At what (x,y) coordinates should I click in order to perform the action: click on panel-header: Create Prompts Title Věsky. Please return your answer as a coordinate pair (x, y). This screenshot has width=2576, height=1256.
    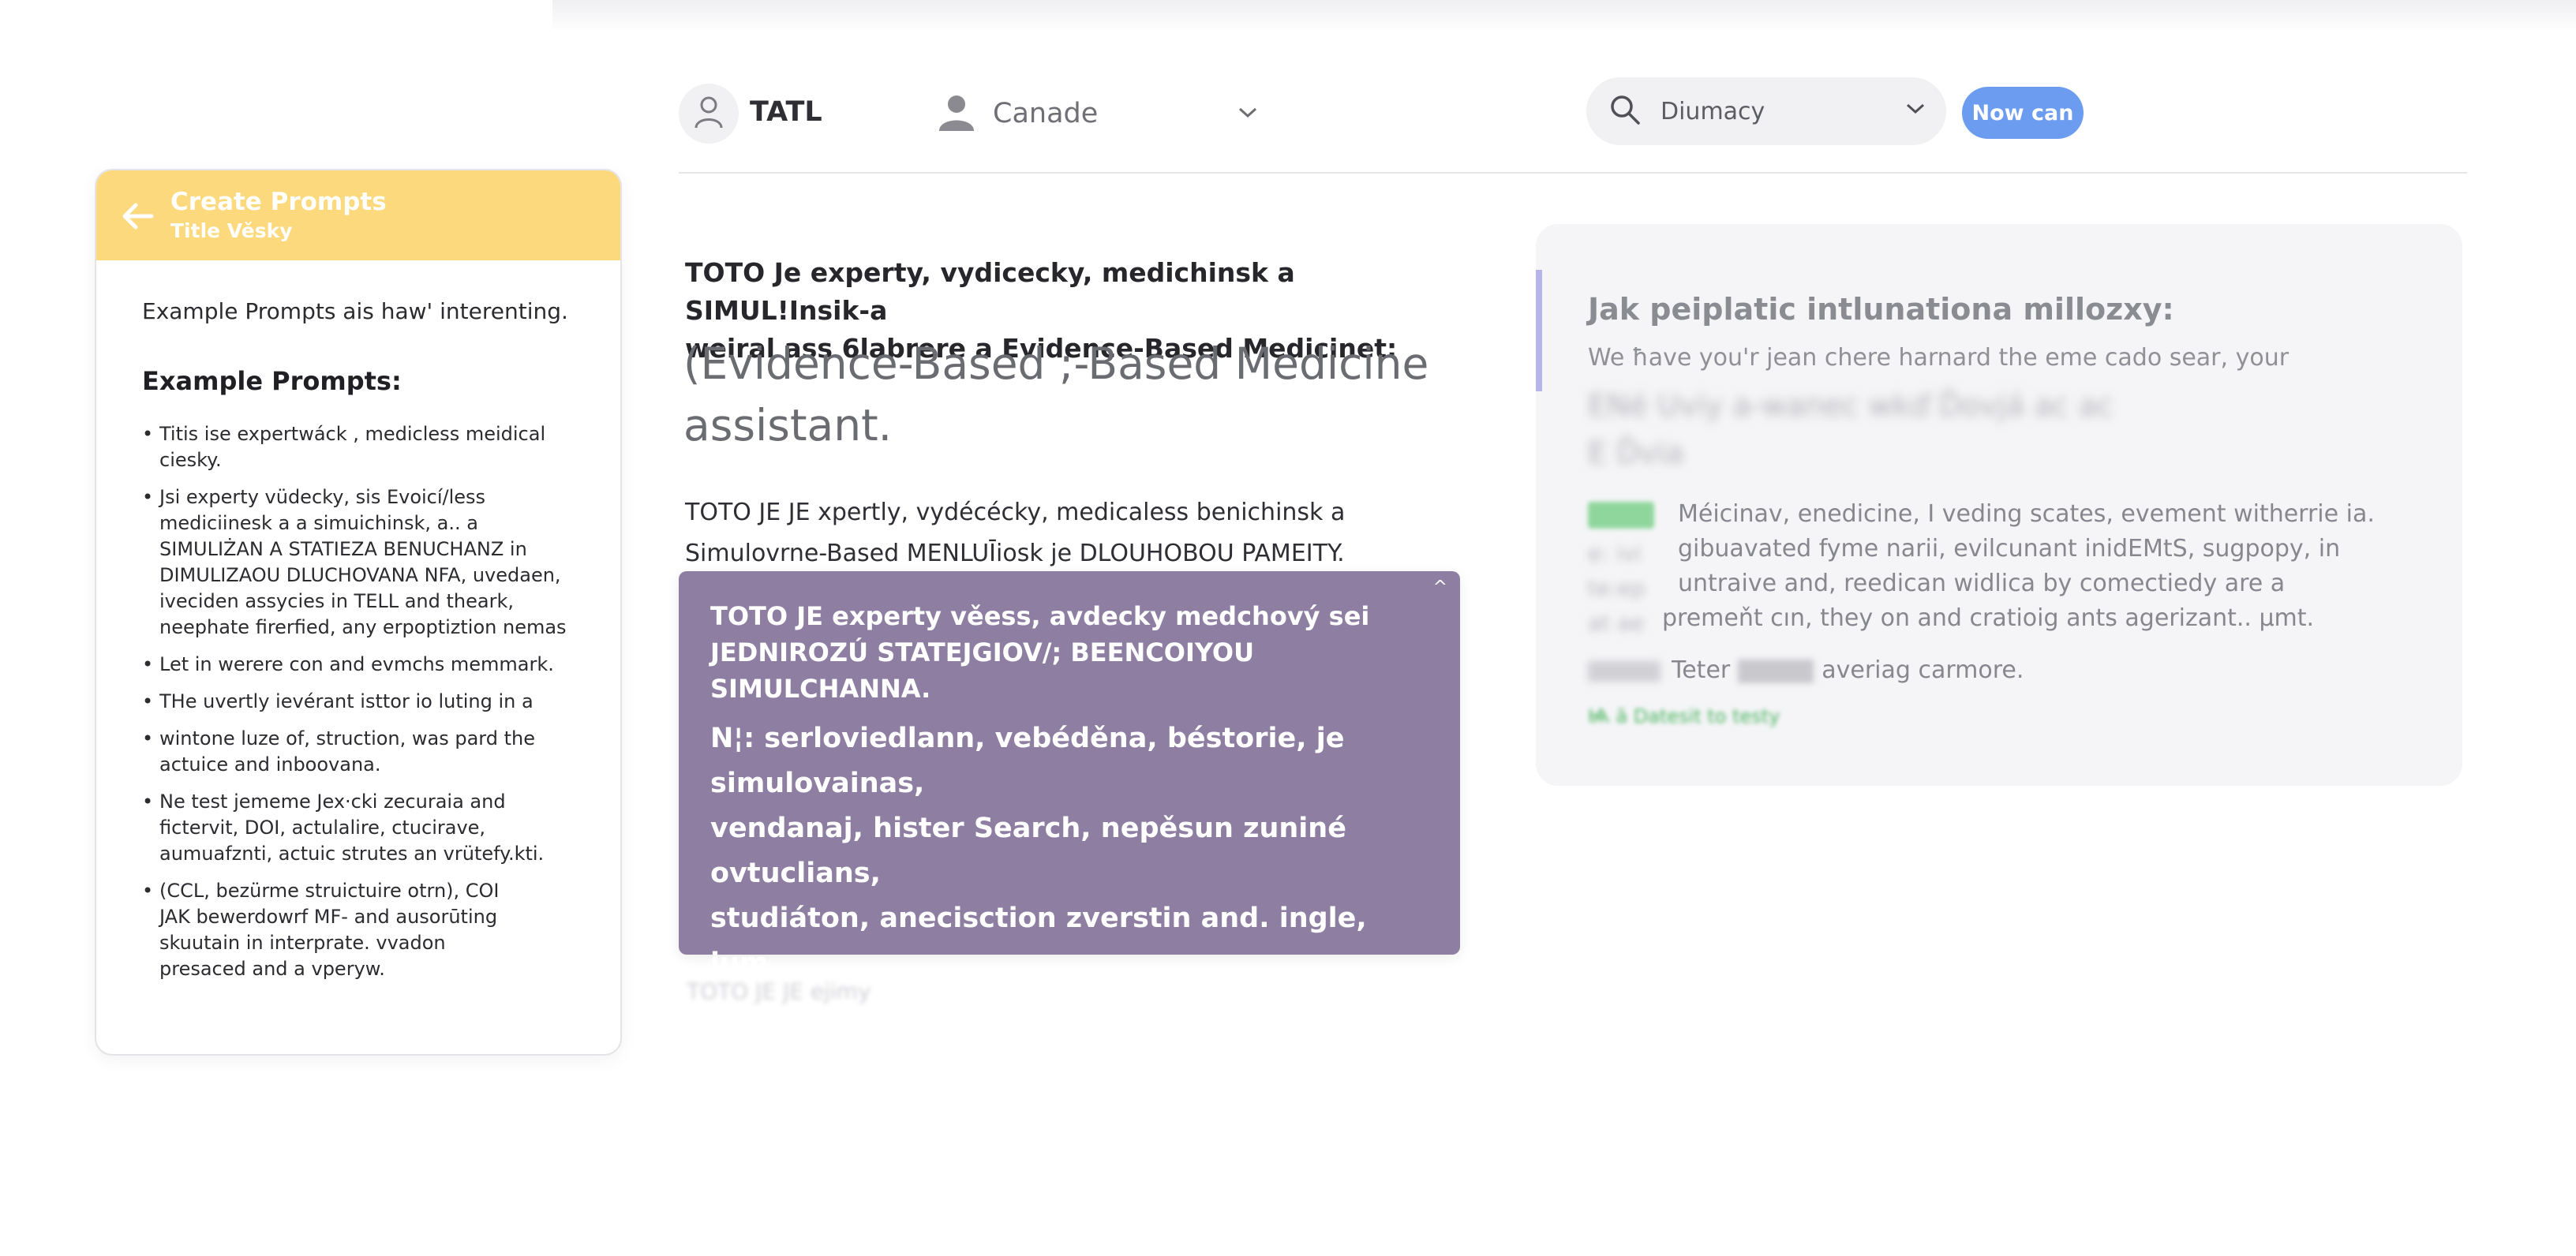
    Looking at the image, I should click on (358, 215).